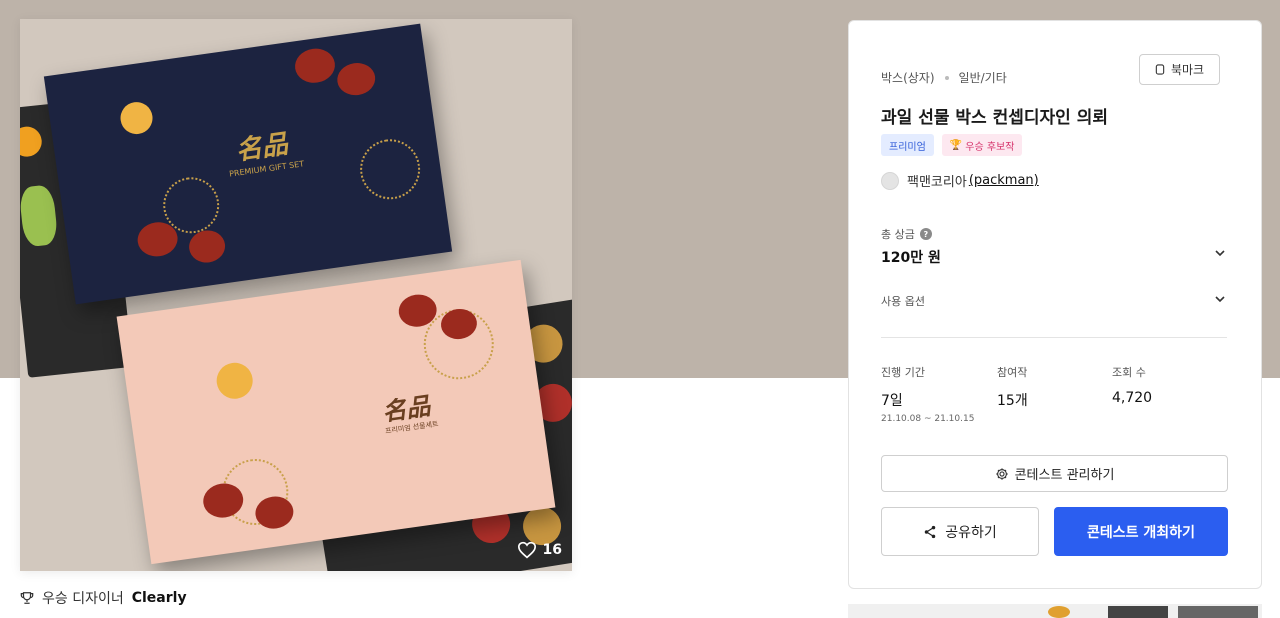  I want to click on manage-contest-label: 콘테스트 관리하기, so click(1064, 475).